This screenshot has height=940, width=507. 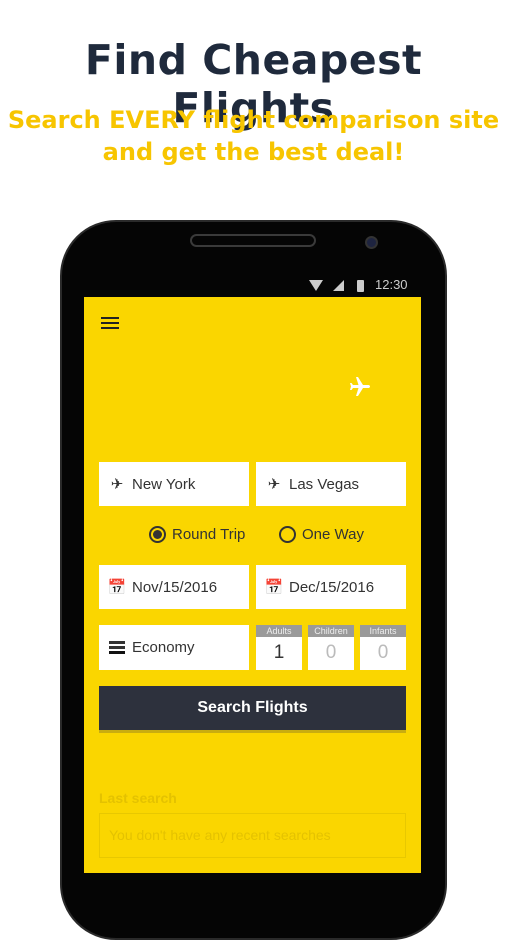 I want to click on children-stepper: Children 0, so click(x=331, y=647).